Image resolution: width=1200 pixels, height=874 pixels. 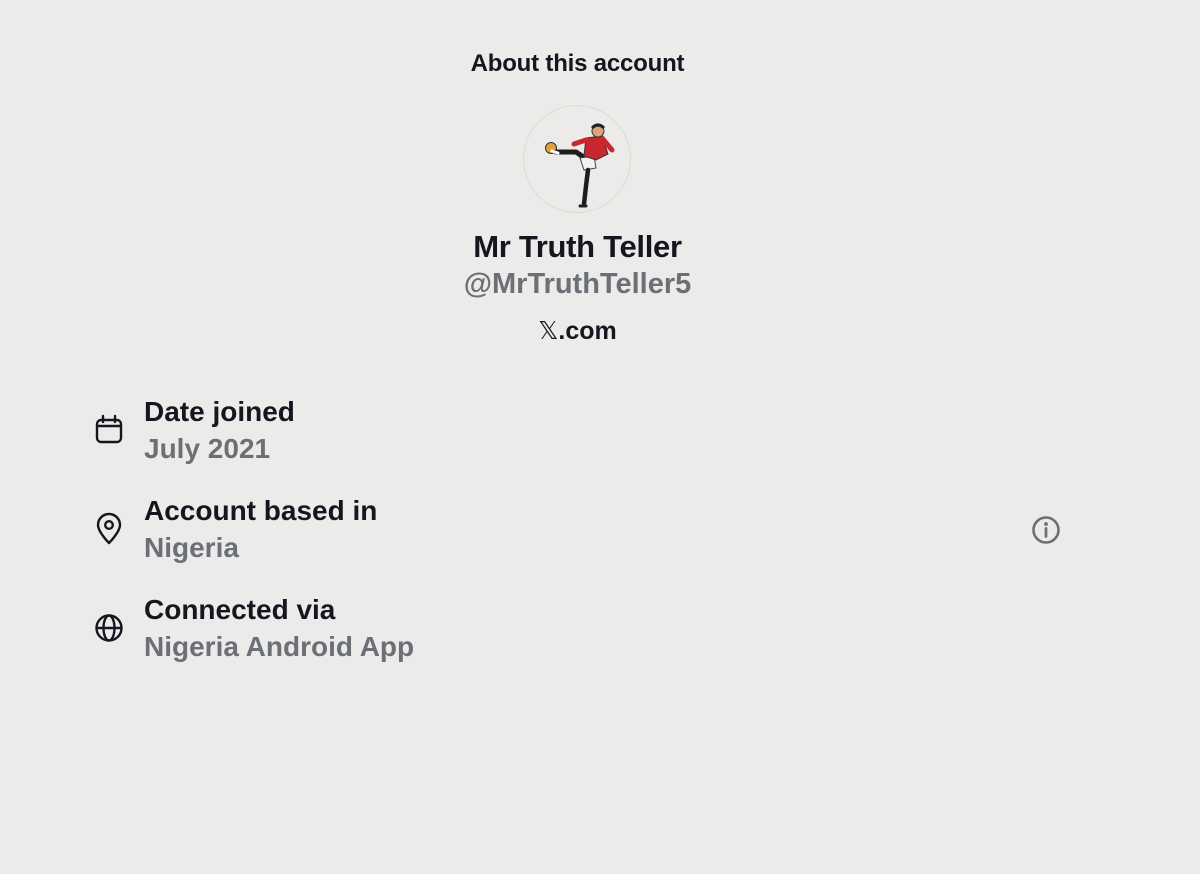 What do you see at coordinates (1046, 530) in the screenshot?
I see `info-icon` at bounding box center [1046, 530].